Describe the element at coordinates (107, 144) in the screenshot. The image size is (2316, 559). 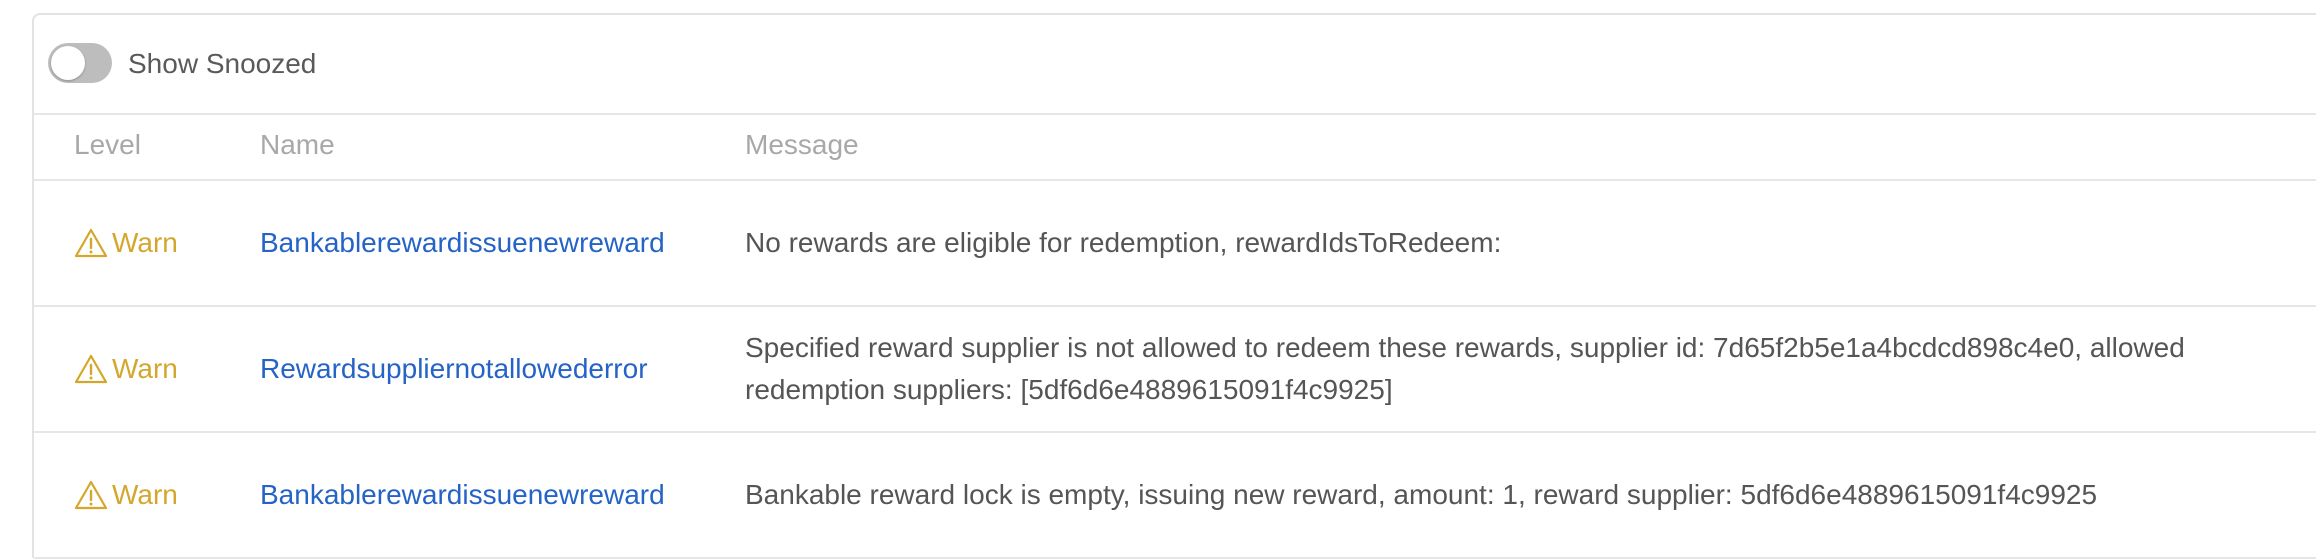
I see `header-level: Level` at that location.